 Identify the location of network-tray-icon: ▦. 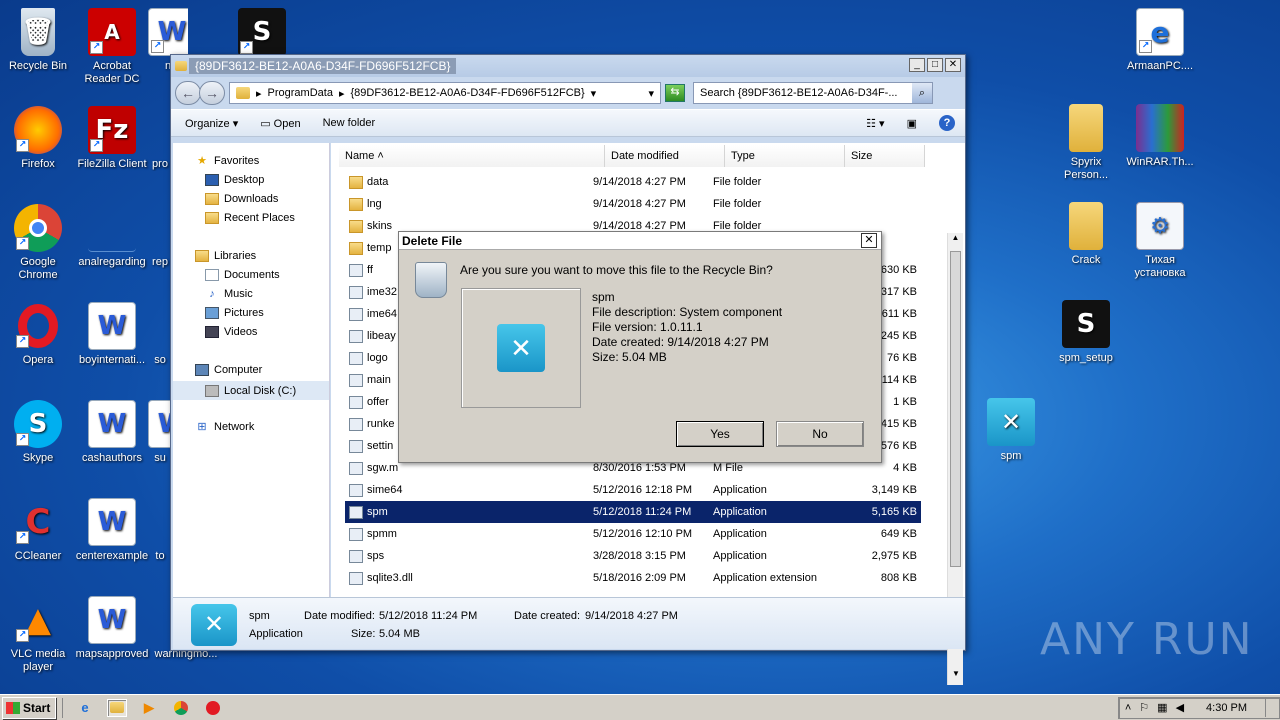
(1162, 707).